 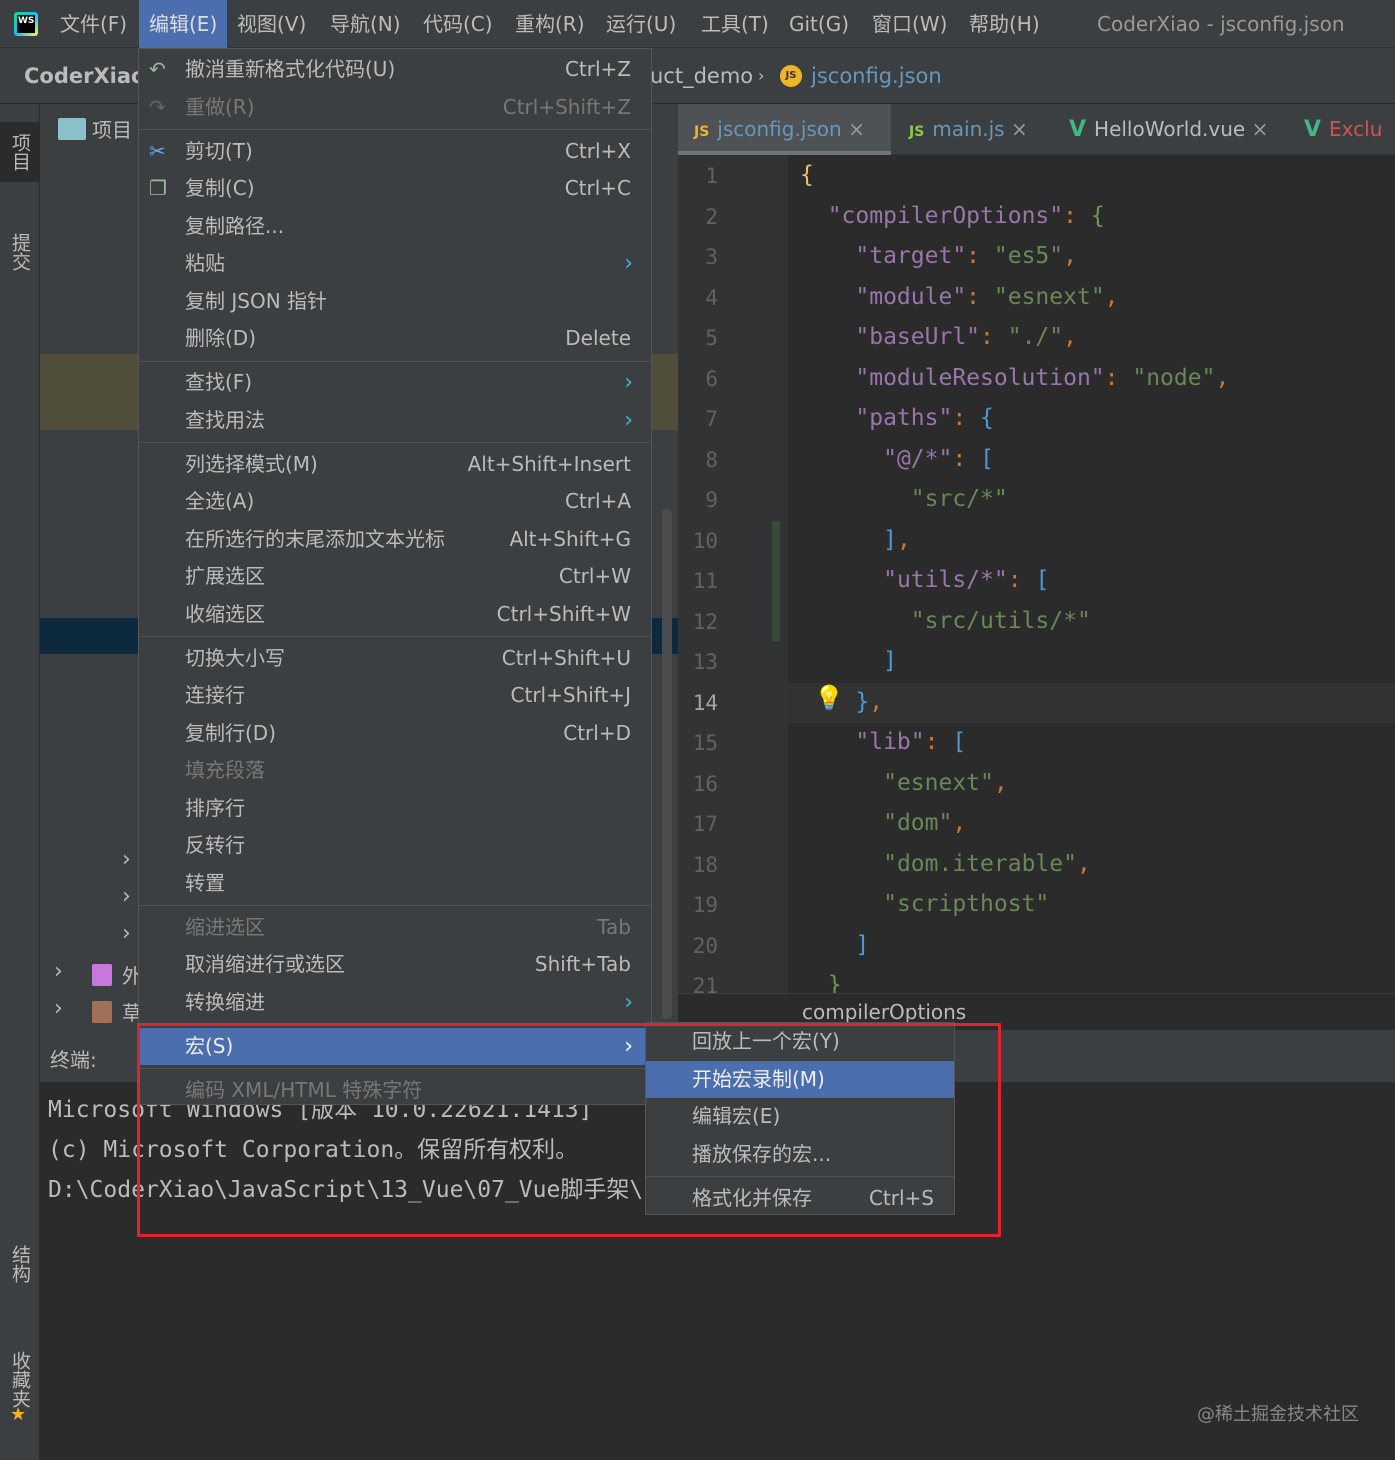 I want to click on menu-item-shortcut: Ctrl+Z, so click(x=597, y=69).